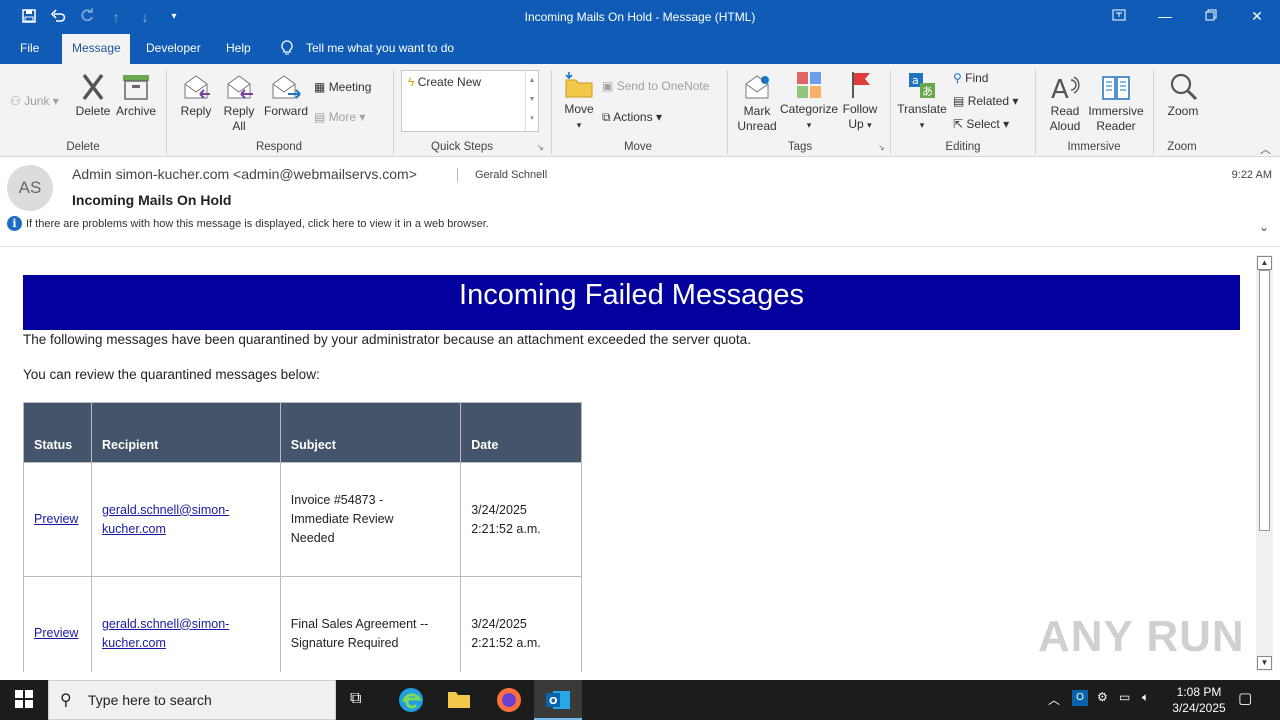  I want to click on quick-steps-scroll: ▲ ▼ ▾, so click(531, 101).